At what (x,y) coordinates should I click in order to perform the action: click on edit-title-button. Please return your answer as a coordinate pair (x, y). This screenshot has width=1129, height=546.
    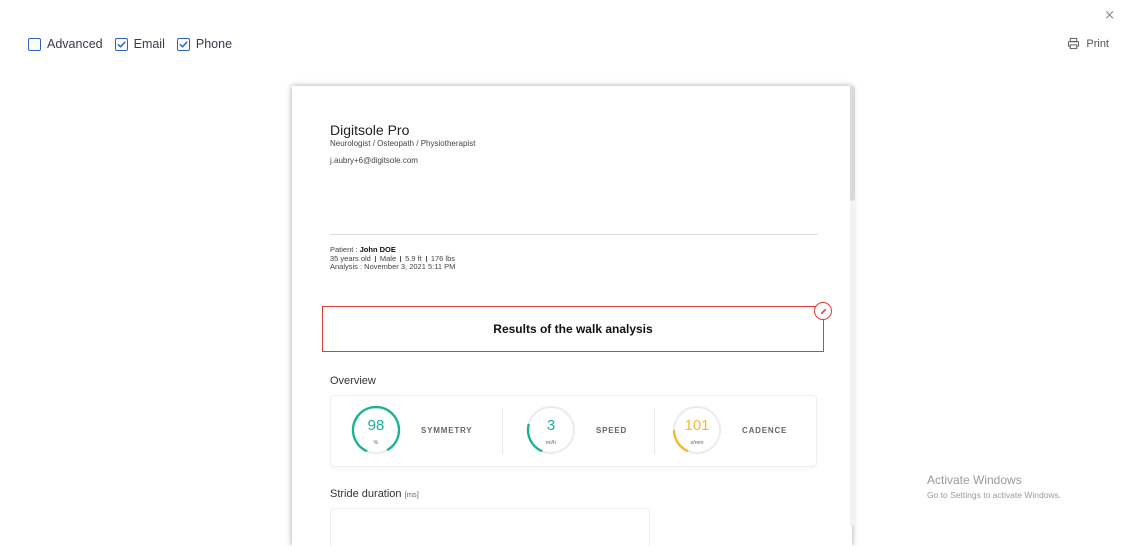
    Looking at the image, I should click on (823, 311).